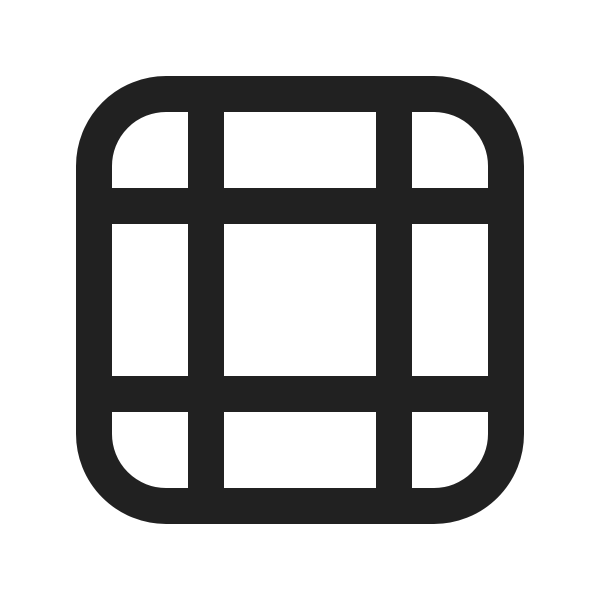 The image size is (600, 600). I want to click on grid-vertical-line-left, so click(206, 300).